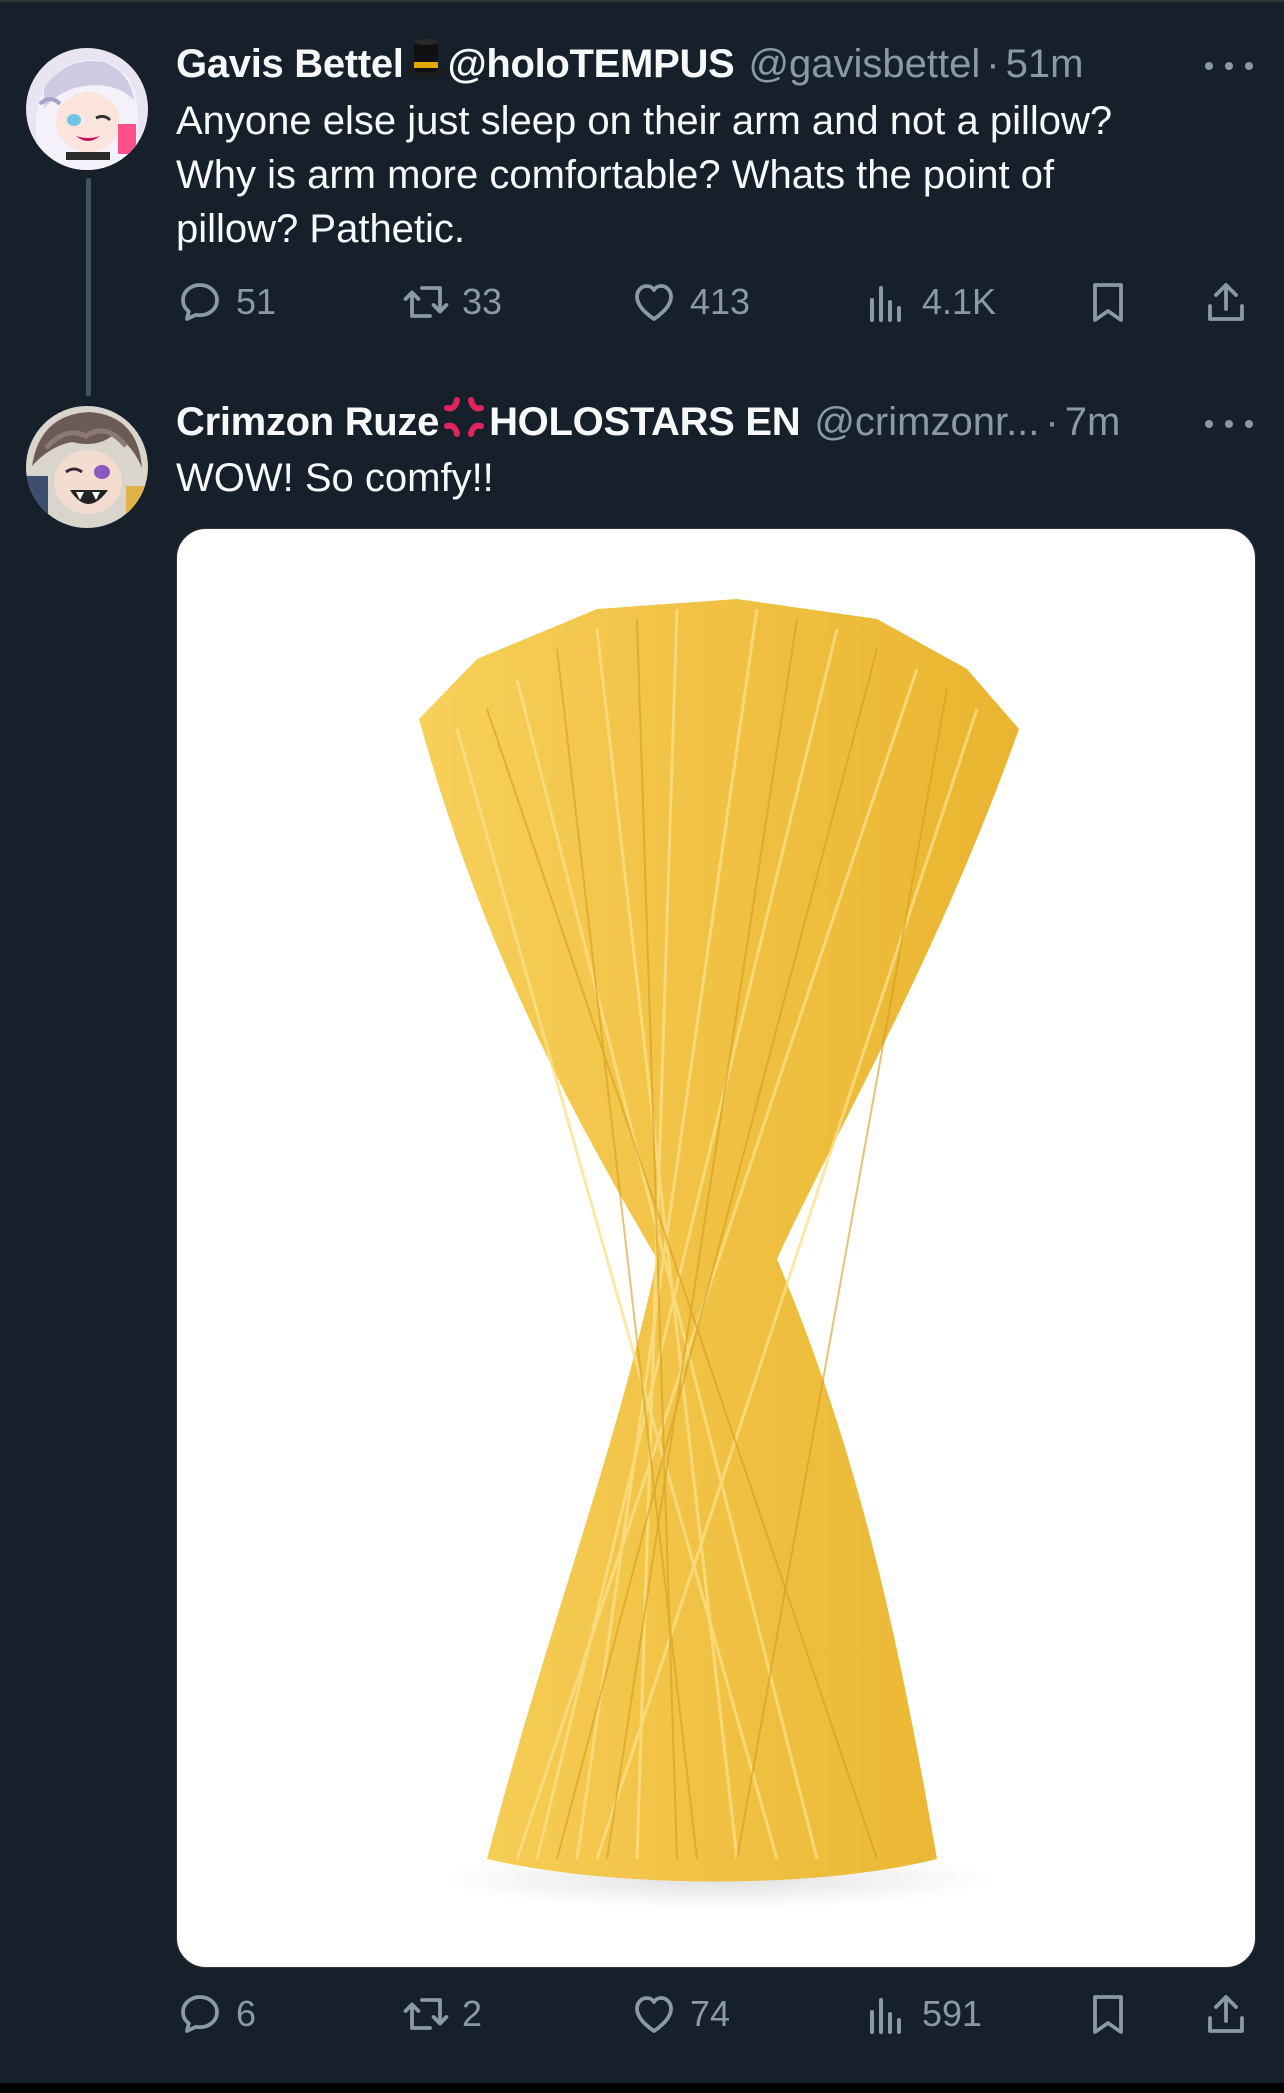  Describe the element at coordinates (864, 64) in the screenshot. I see `user-handle: @gavisbettel` at that location.